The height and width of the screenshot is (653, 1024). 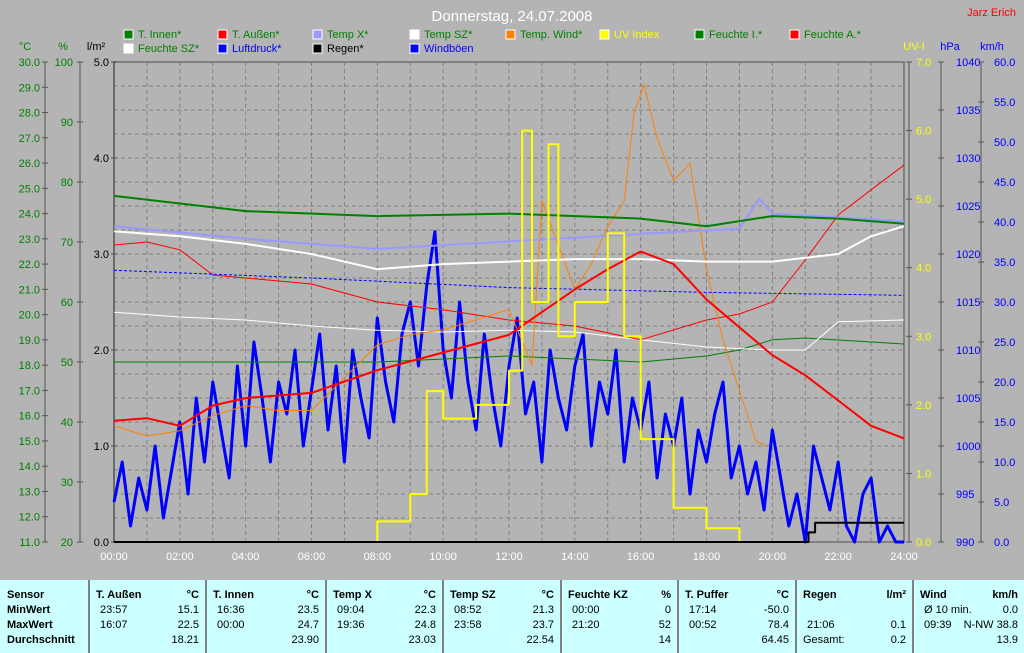 What do you see at coordinates (231, 610) in the screenshot?
I see `min-time: 16:36` at bounding box center [231, 610].